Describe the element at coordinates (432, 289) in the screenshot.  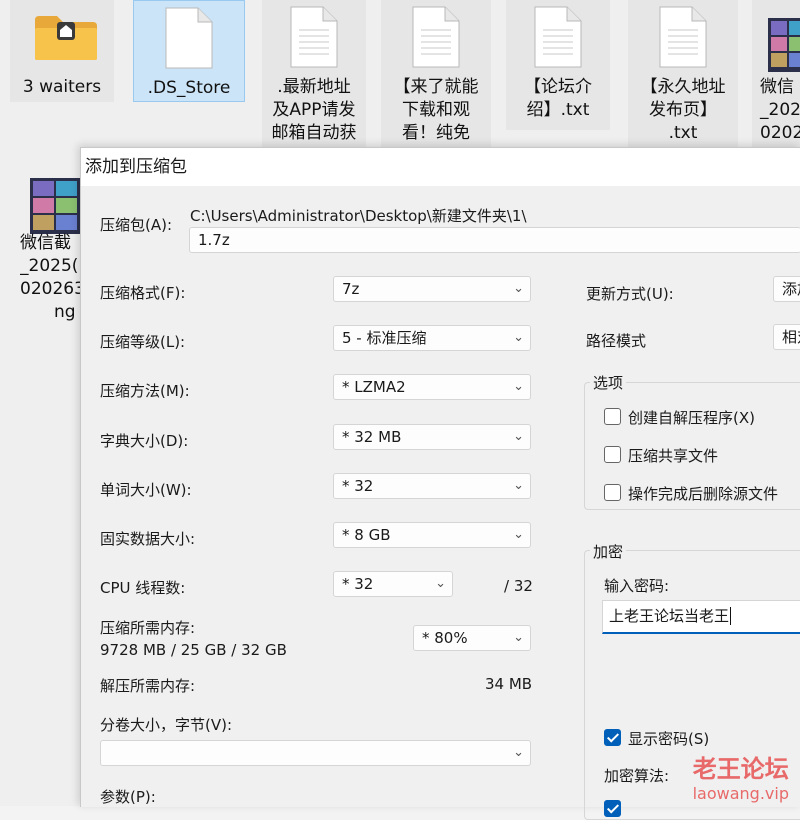
I see `format-select: 7z ⌄` at that location.